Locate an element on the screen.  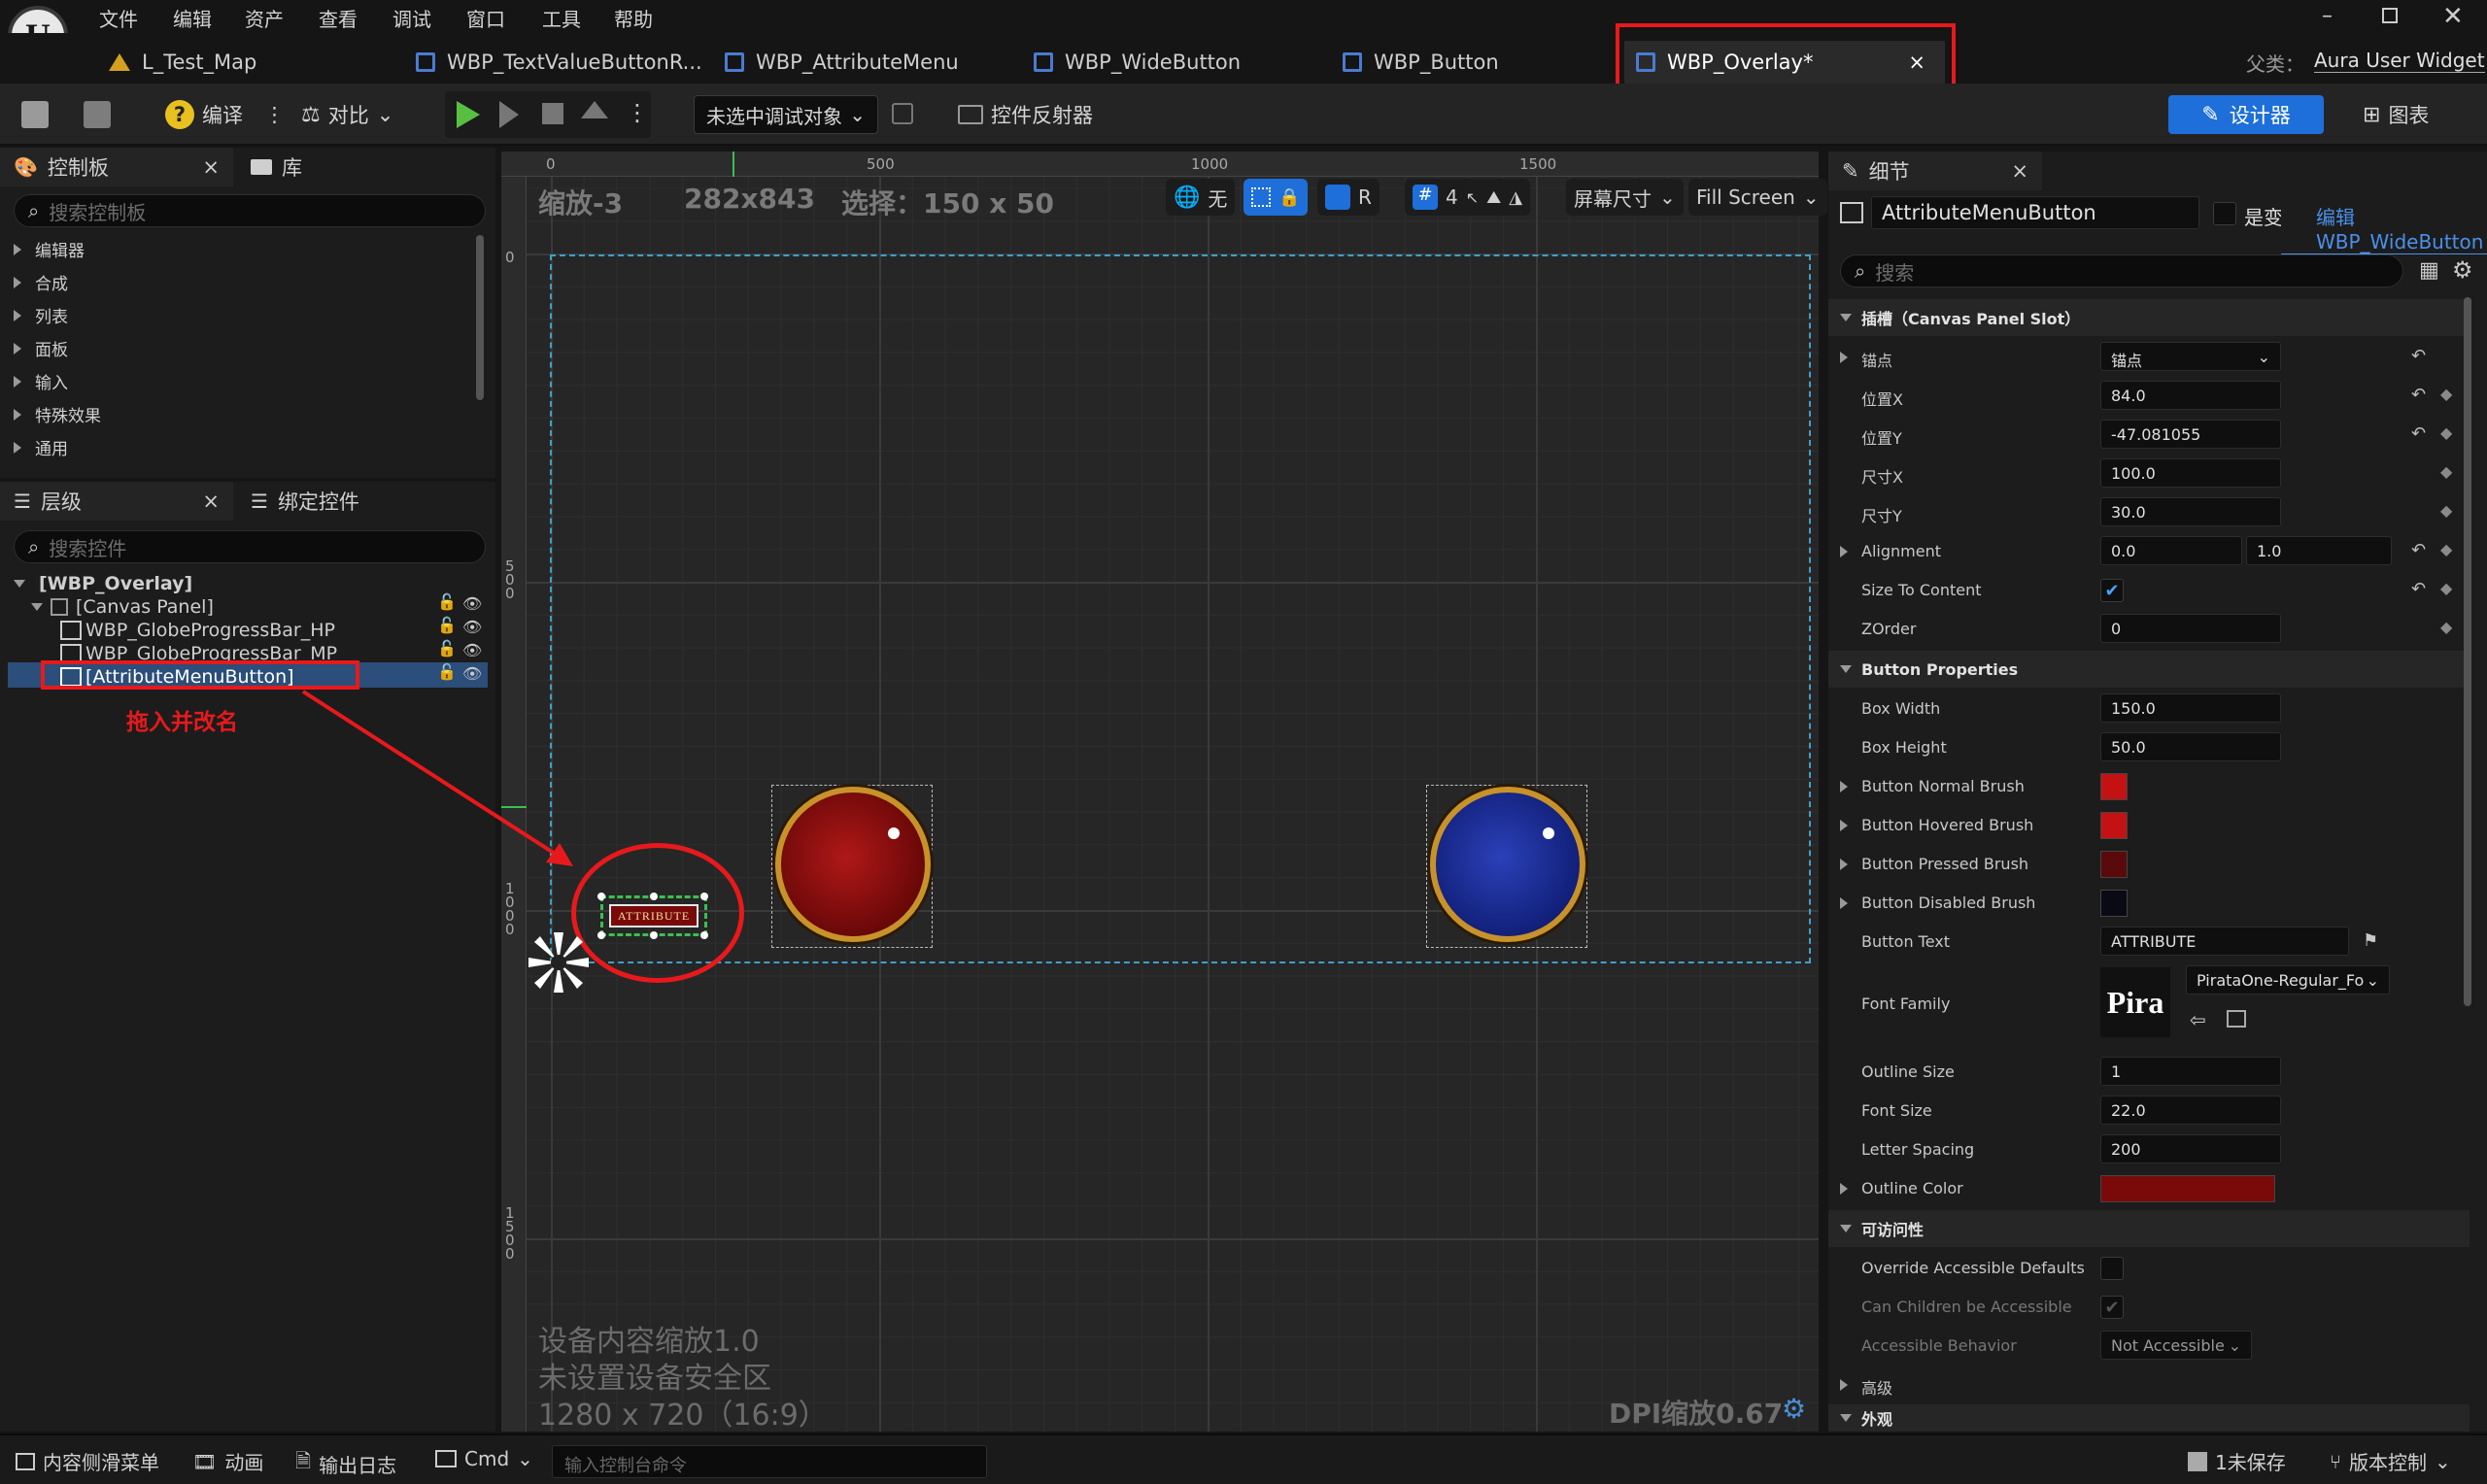
parent-class-link: Aura User Widget is located at coordinates (2399, 61).